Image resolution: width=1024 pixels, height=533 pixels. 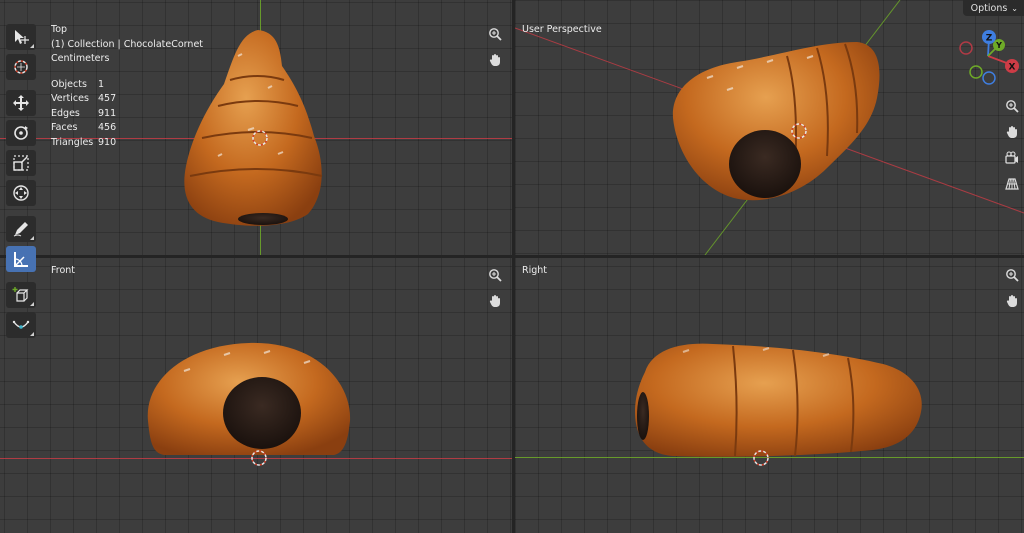 I want to click on stat-label: Vertices, so click(x=70, y=99).